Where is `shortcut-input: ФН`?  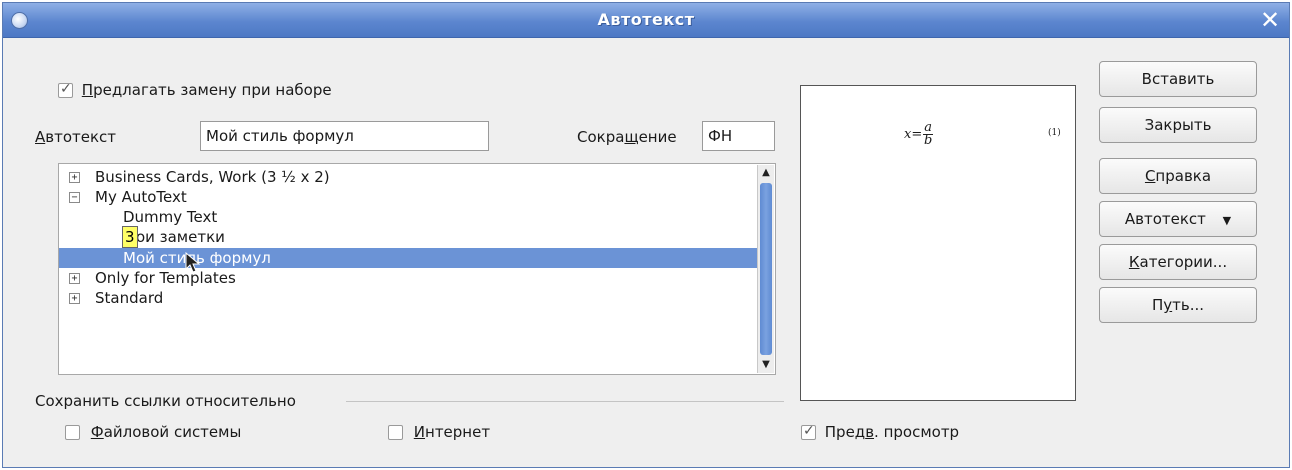 shortcut-input: ФН is located at coordinates (738, 136).